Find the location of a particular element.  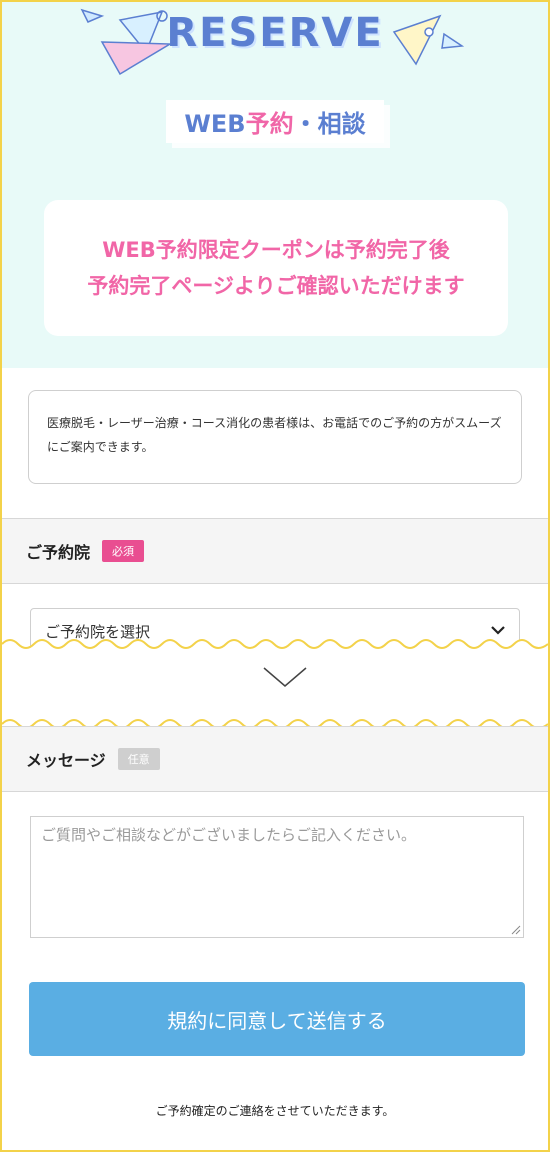

message-label: メッセージ is located at coordinates (66, 760).